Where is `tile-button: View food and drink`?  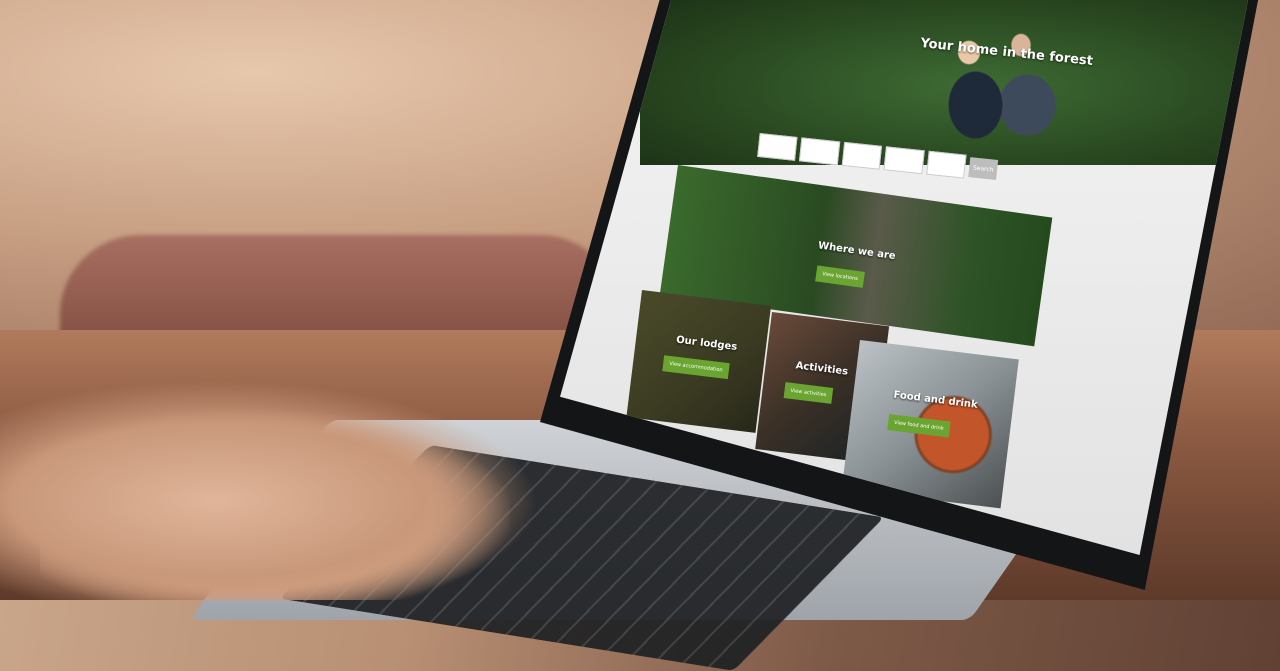
tile-button: View food and drink is located at coordinates (919, 426).